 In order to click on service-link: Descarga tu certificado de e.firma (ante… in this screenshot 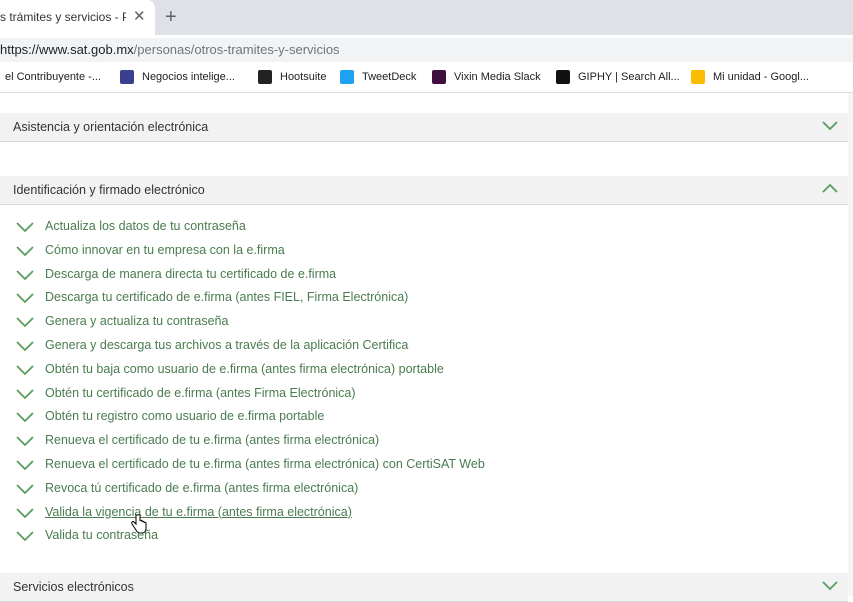, I will do `click(226, 297)`.